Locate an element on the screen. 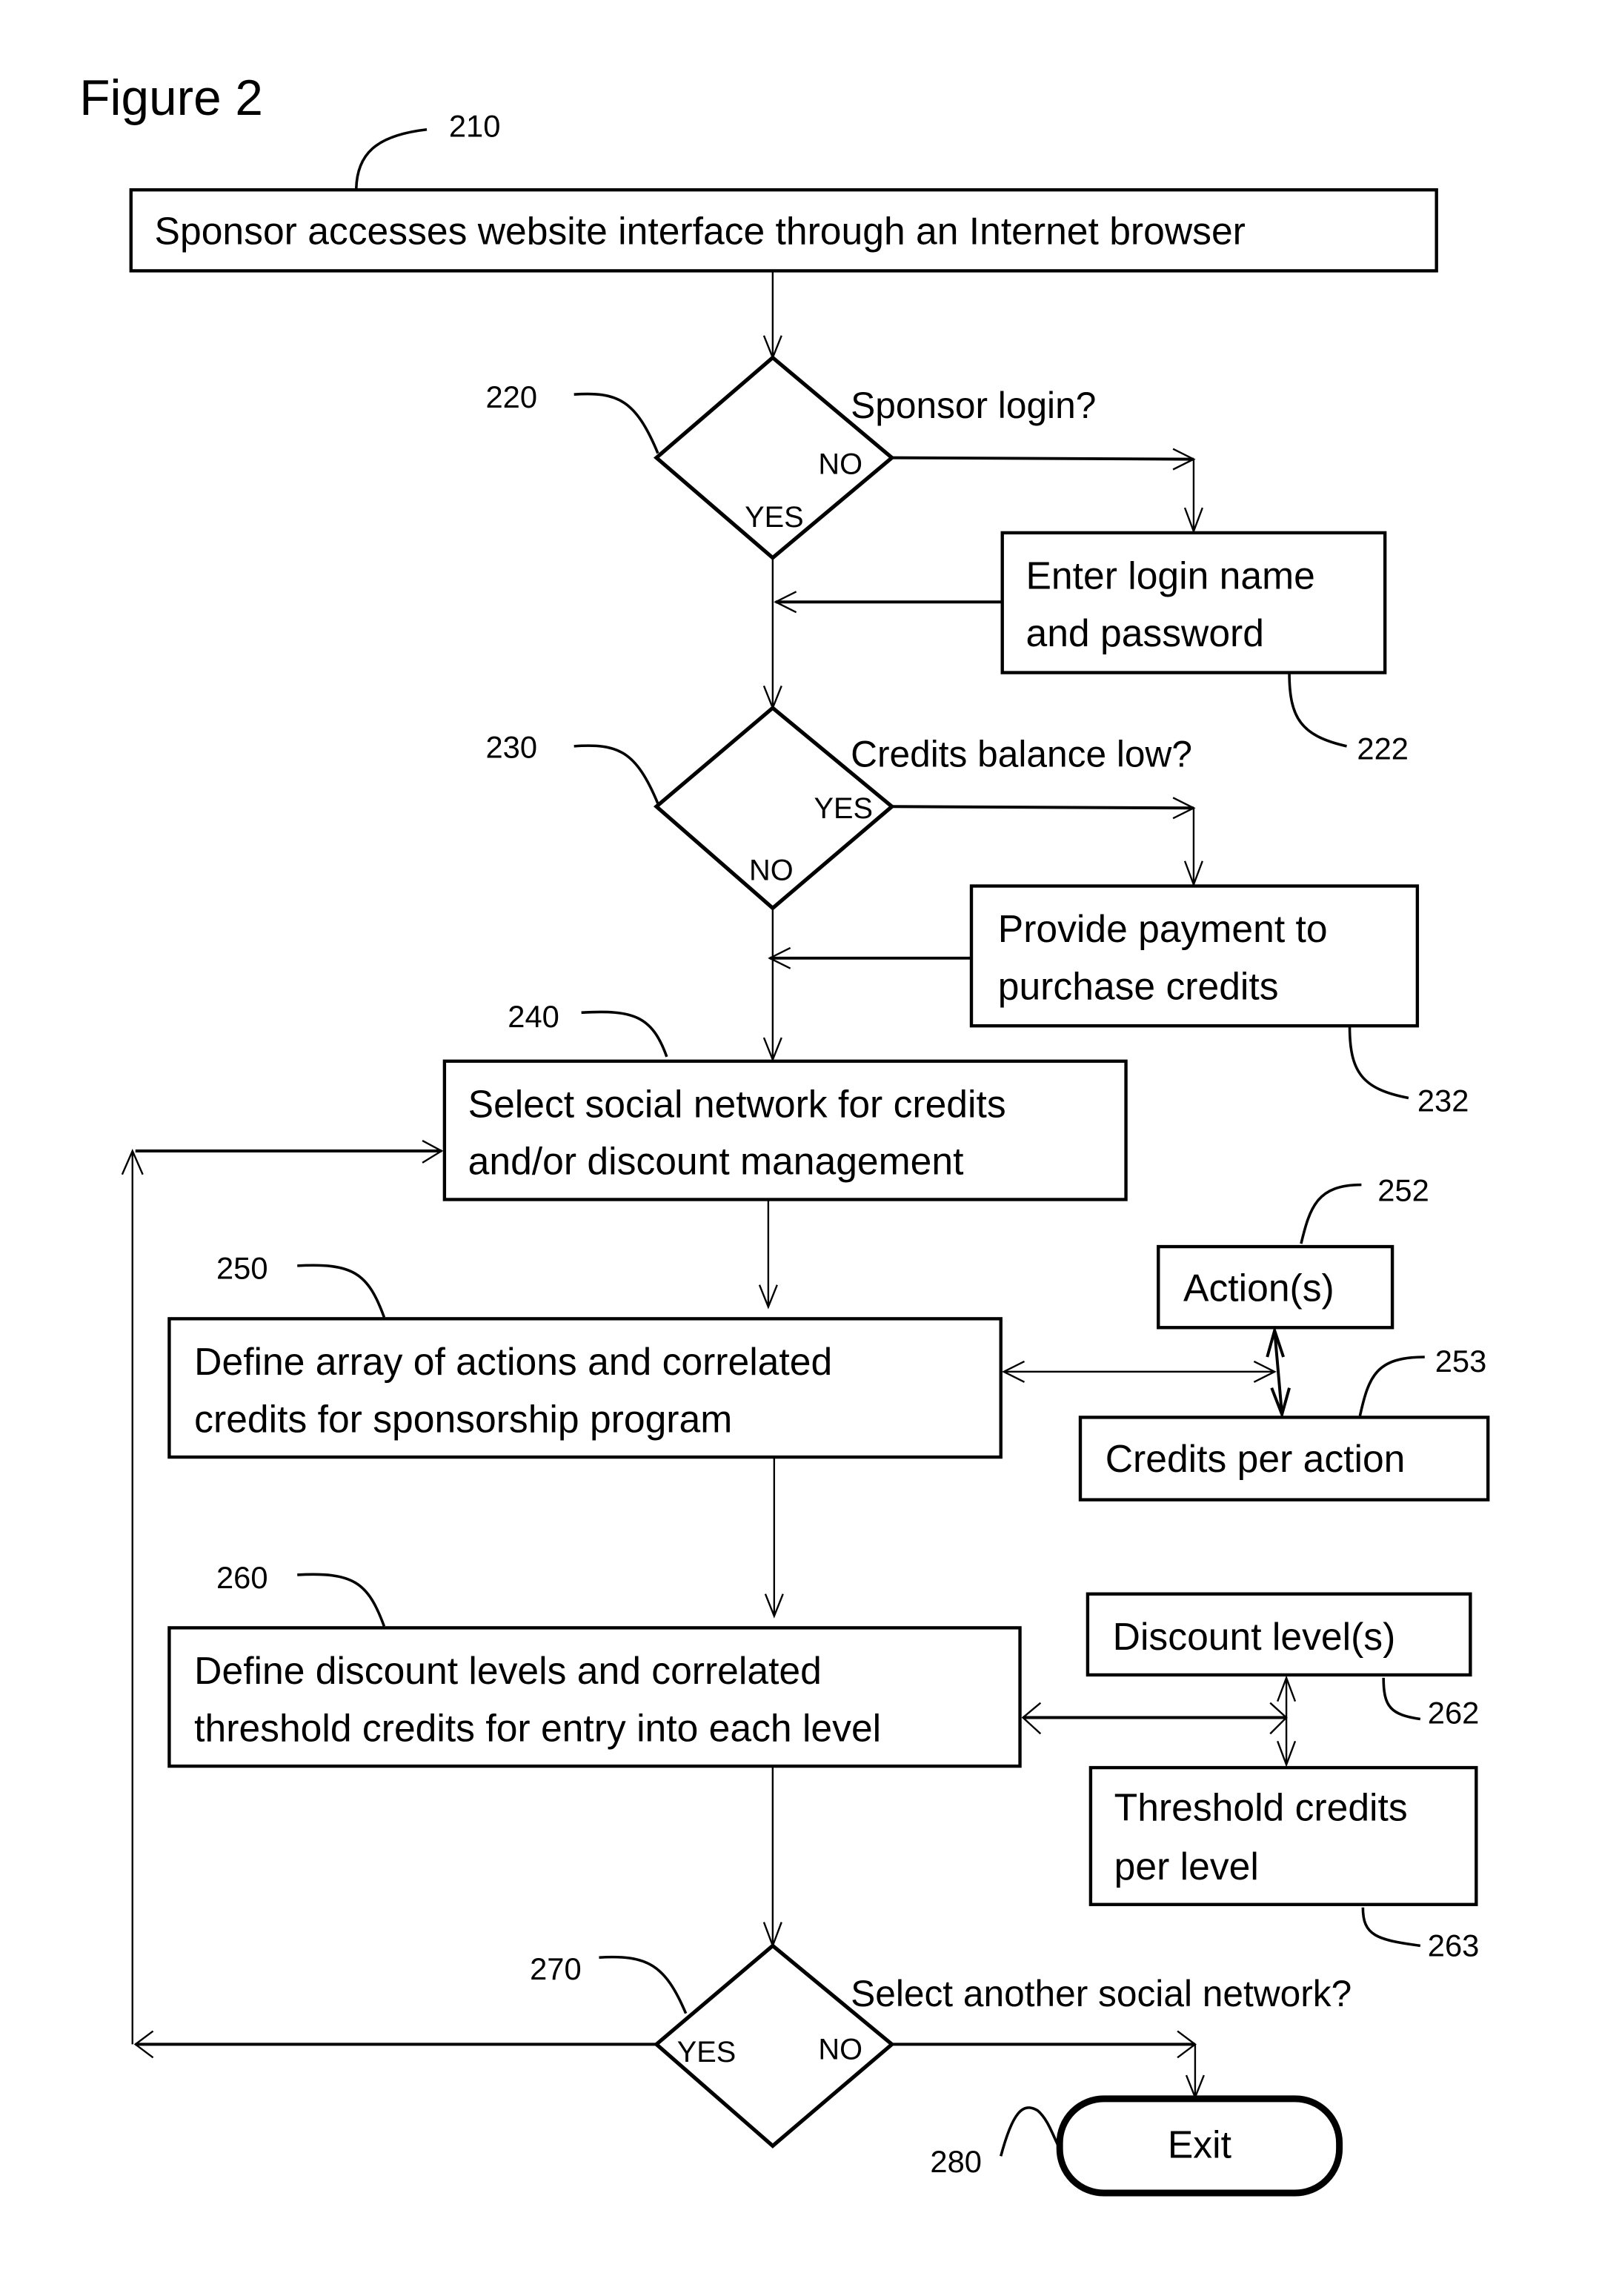 The height and width of the screenshot is (2296, 1619). ref-label-250: 250 is located at coordinates (242, 1268).